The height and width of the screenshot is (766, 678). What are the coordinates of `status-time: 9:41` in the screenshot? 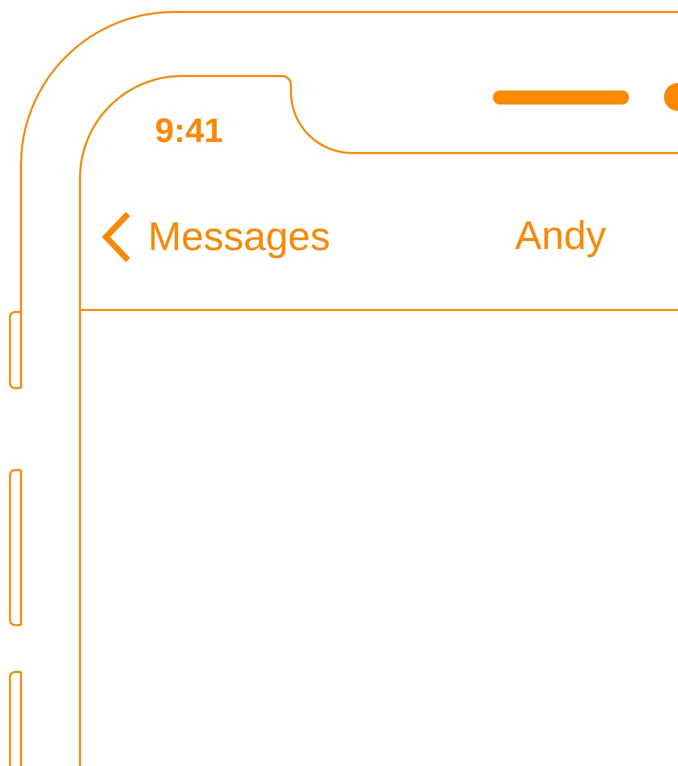 It's located at (189, 131).